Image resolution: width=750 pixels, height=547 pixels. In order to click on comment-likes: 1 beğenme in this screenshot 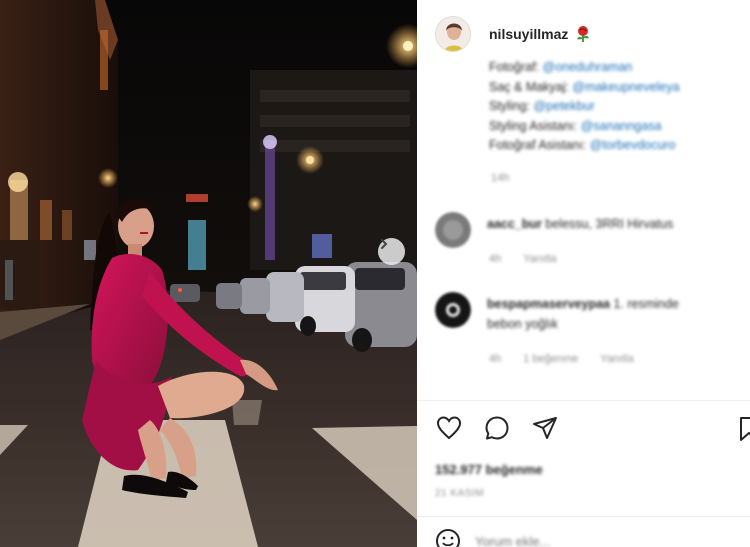, I will do `click(550, 359)`.